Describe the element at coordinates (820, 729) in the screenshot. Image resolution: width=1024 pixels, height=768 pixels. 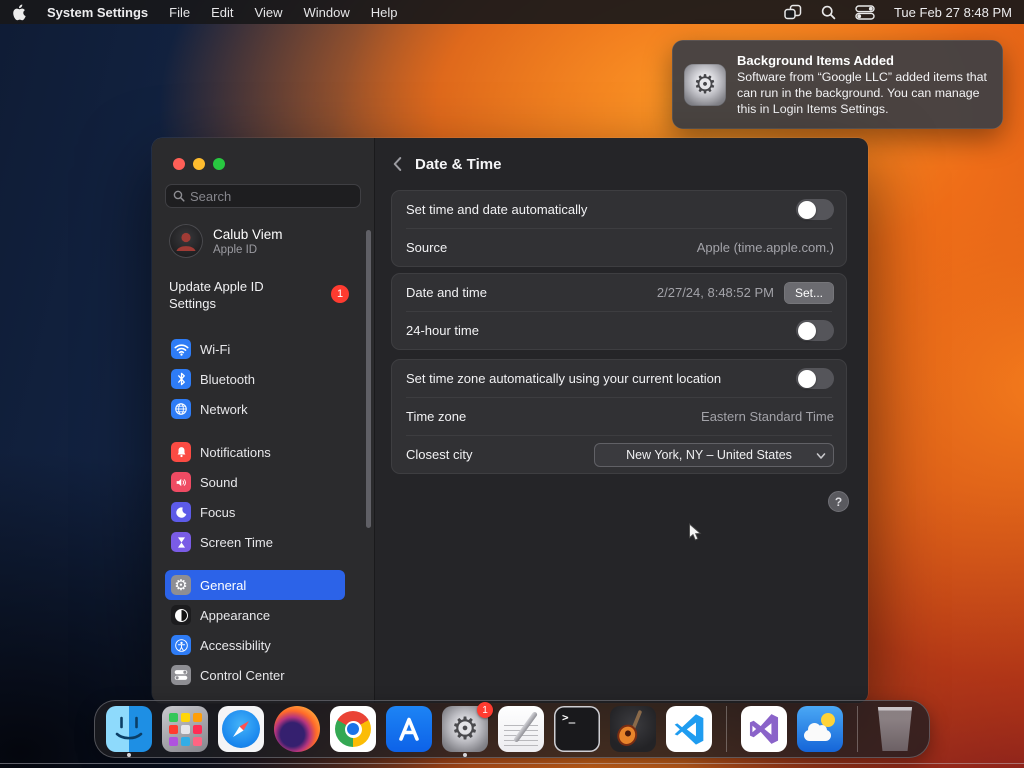
I see `dock-item-weather` at that location.